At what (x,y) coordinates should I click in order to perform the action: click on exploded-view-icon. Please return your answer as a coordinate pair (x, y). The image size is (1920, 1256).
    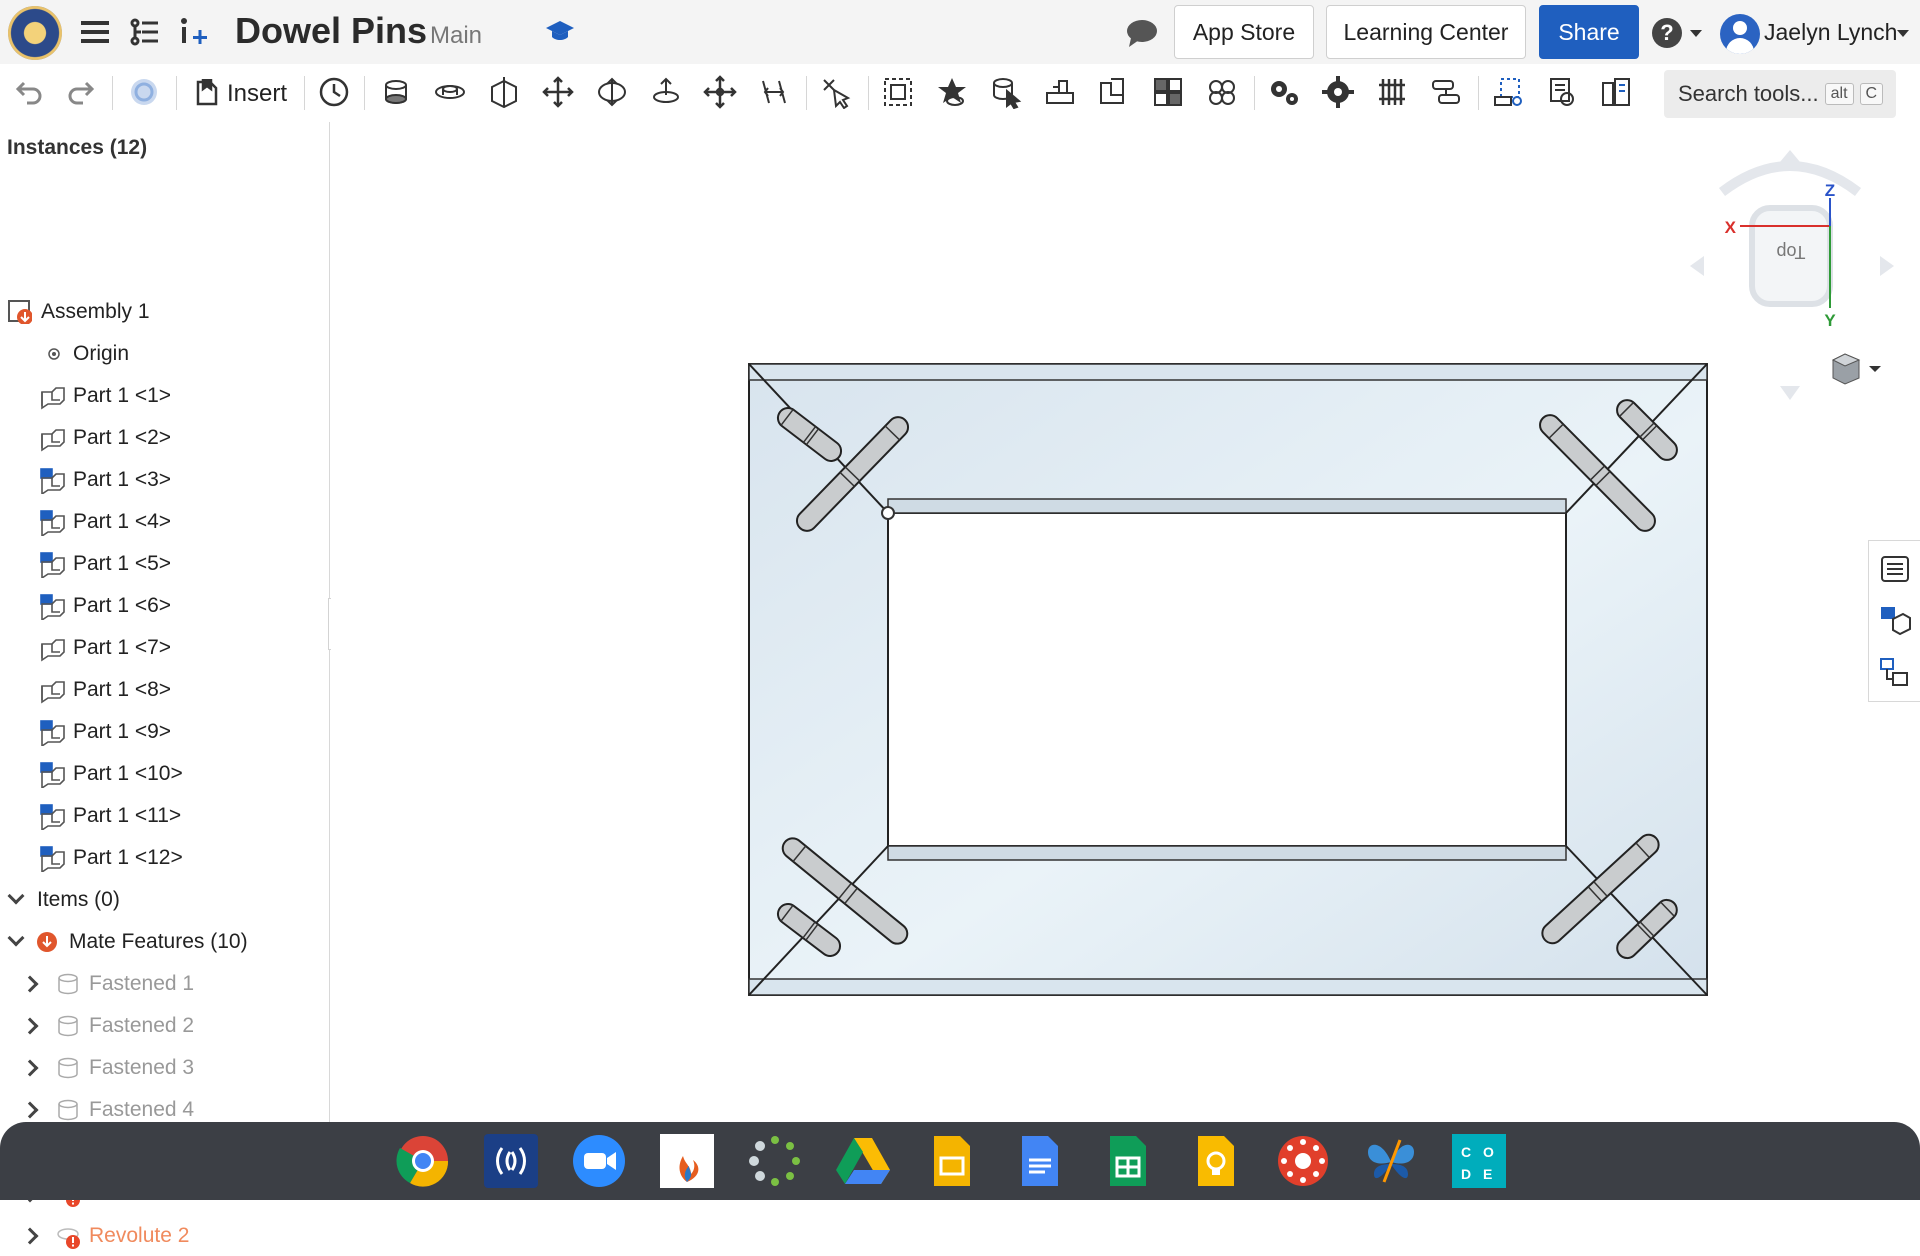
    Looking at the image, I should click on (1168, 92).